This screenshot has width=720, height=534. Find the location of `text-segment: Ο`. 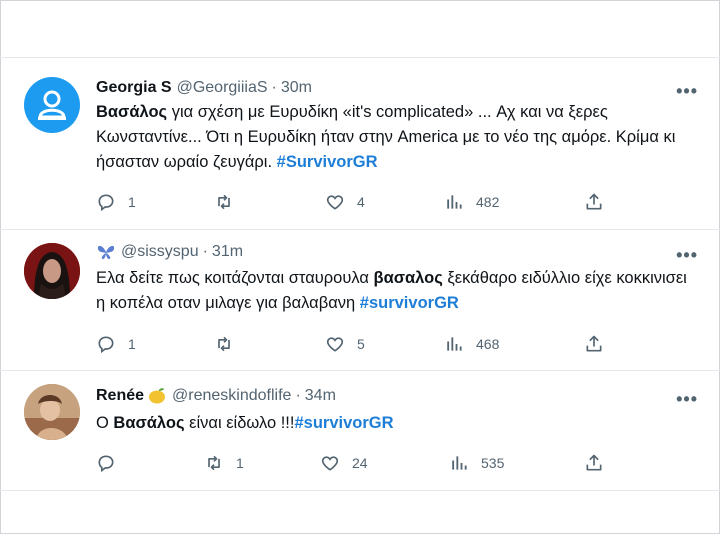

text-segment: Ο is located at coordinates (105, 423).